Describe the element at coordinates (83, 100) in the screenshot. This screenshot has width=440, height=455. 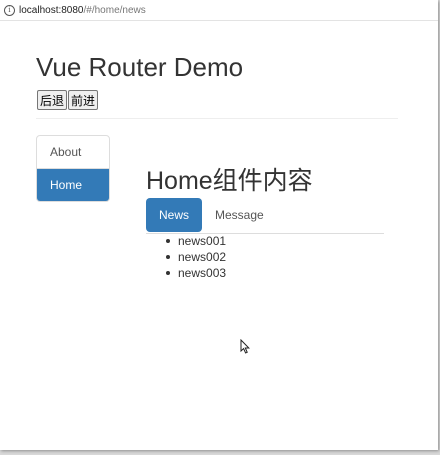
I see `forward-button: 前进` at that location.